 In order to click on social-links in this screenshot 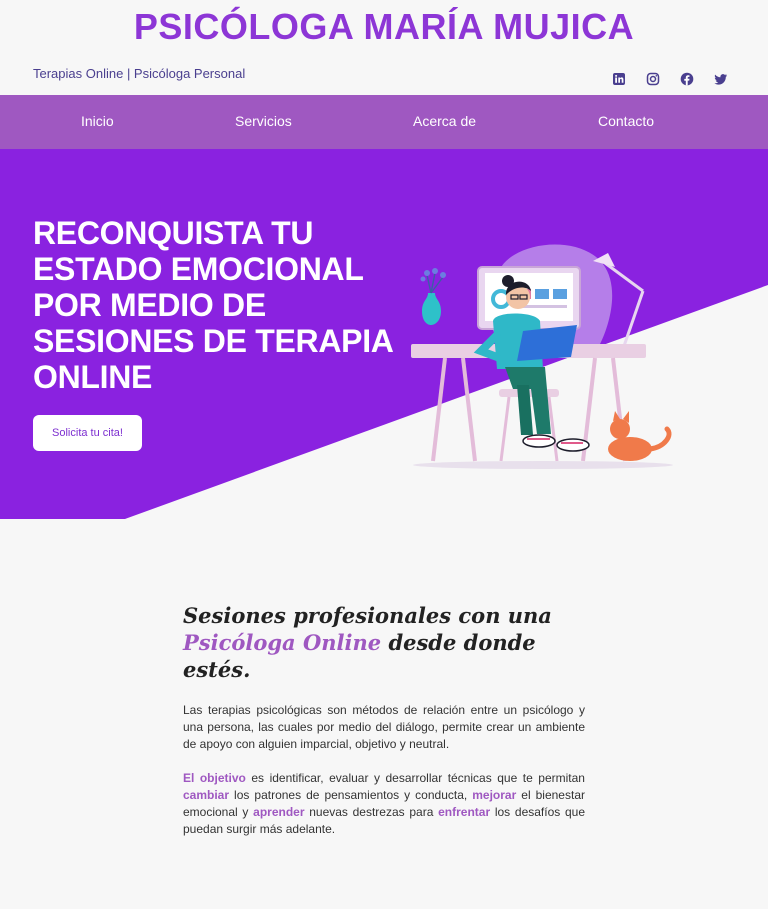, I will do `click(670, 79)`.